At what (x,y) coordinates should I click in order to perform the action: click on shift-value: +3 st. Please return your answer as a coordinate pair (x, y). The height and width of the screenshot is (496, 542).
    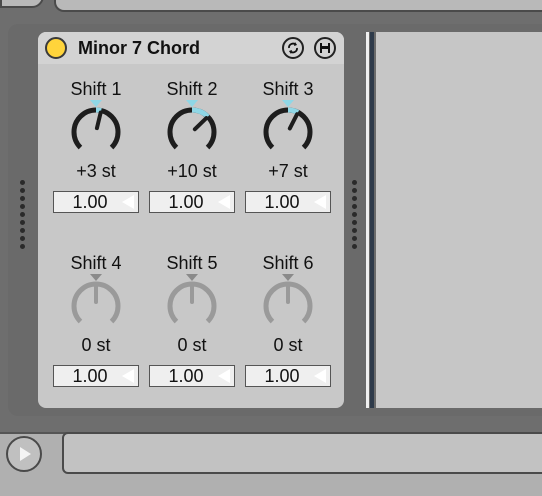
    Looking at the image, I should click on (96, 171).